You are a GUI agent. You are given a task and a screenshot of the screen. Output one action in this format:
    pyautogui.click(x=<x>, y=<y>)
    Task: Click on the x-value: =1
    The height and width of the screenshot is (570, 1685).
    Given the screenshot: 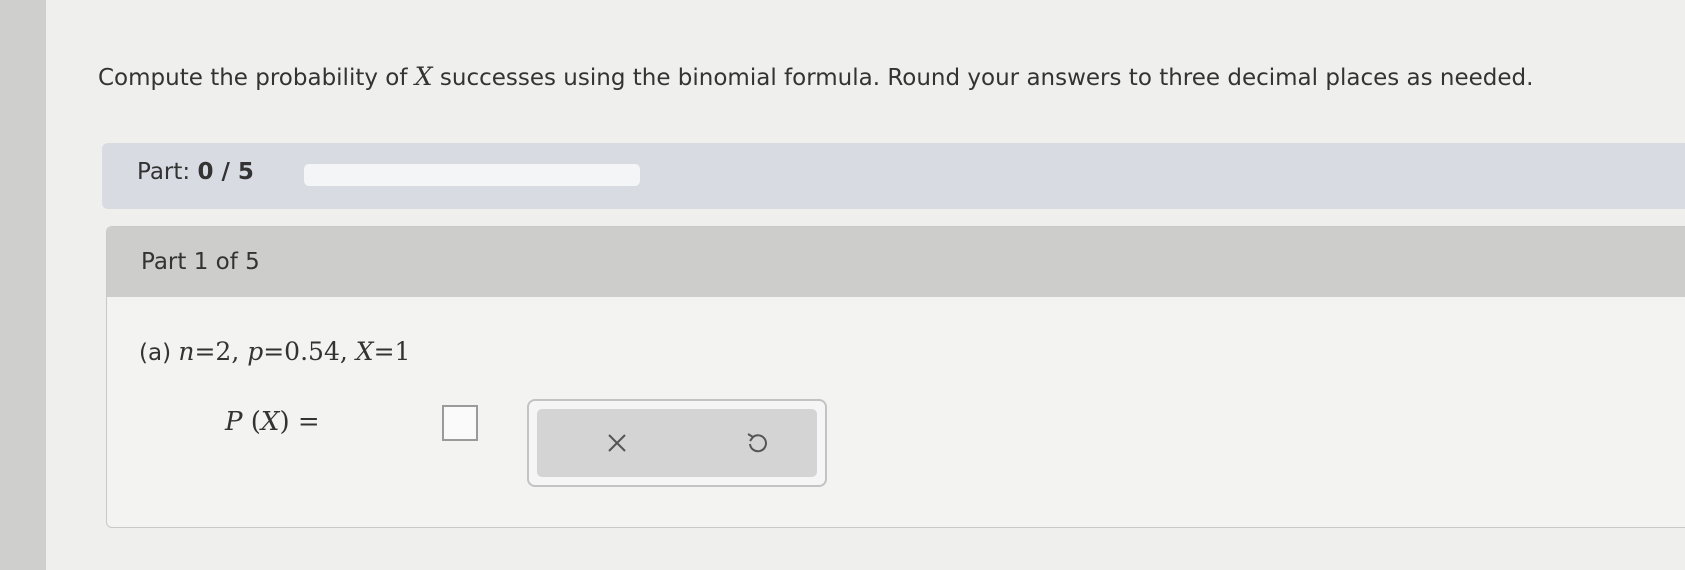 What is the action you would take?
    pyautogui.click(x=392, y=351)
    